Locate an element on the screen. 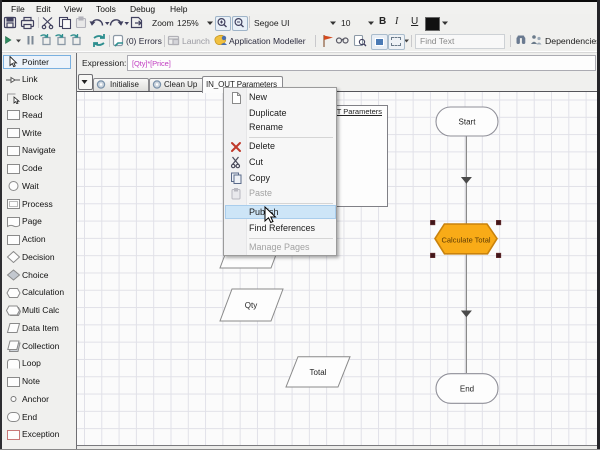 This screenshot has height=450, width=600. svg-text: Qty is located at coordinates (251, 305).